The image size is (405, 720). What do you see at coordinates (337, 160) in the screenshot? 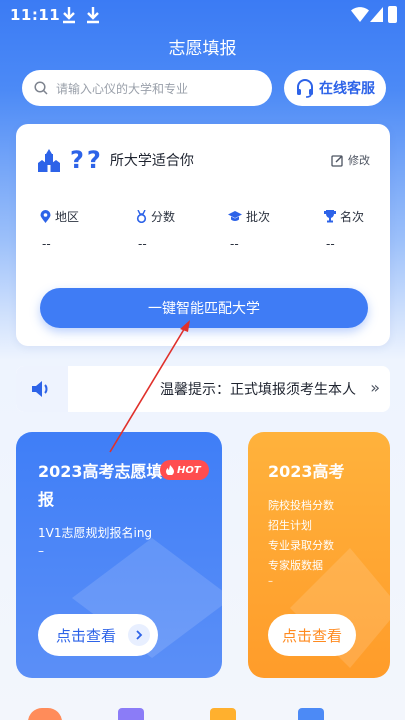
I see `edit-icon` at bounding box center [337, 160].